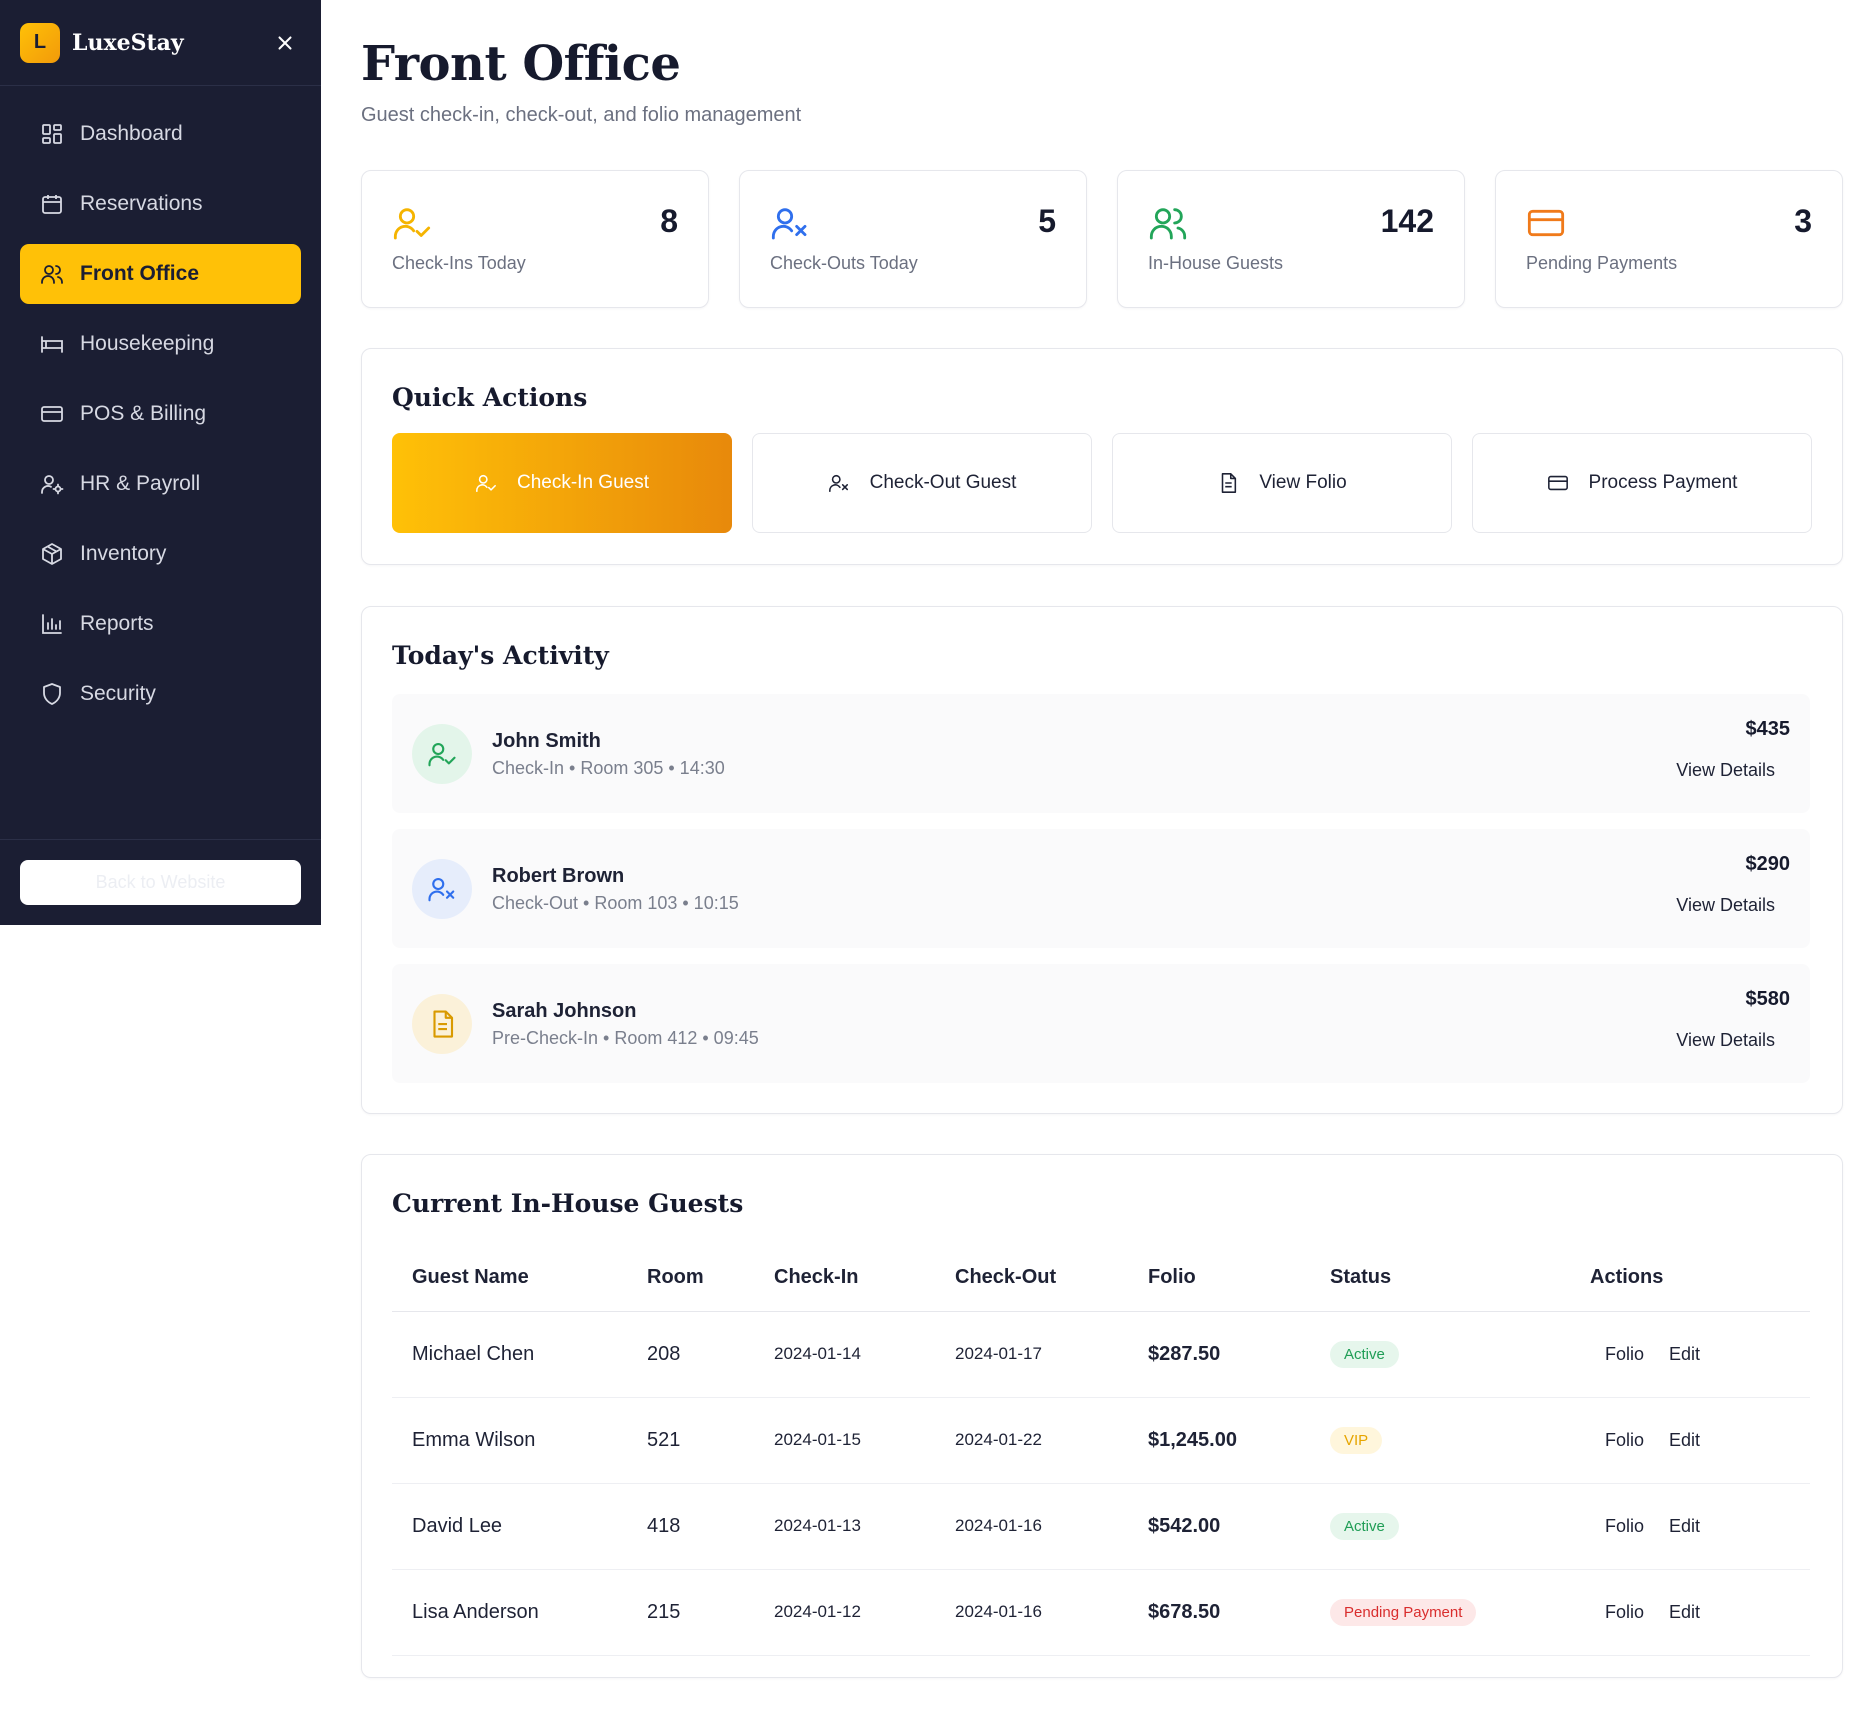  Describe the element at coordinates (1690, 1278) in the screenshot. I see `column-header: Actions` at that location.